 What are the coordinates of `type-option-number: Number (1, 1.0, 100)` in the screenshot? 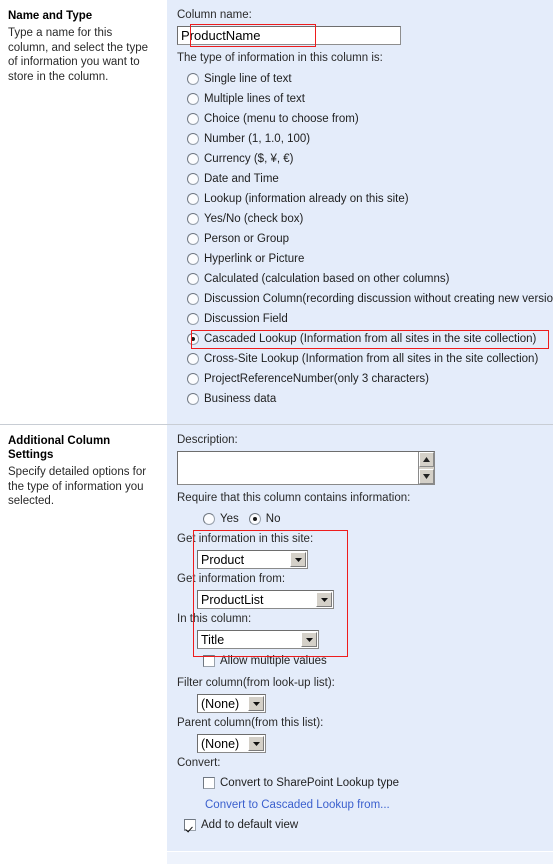 It's located at (370, 139).